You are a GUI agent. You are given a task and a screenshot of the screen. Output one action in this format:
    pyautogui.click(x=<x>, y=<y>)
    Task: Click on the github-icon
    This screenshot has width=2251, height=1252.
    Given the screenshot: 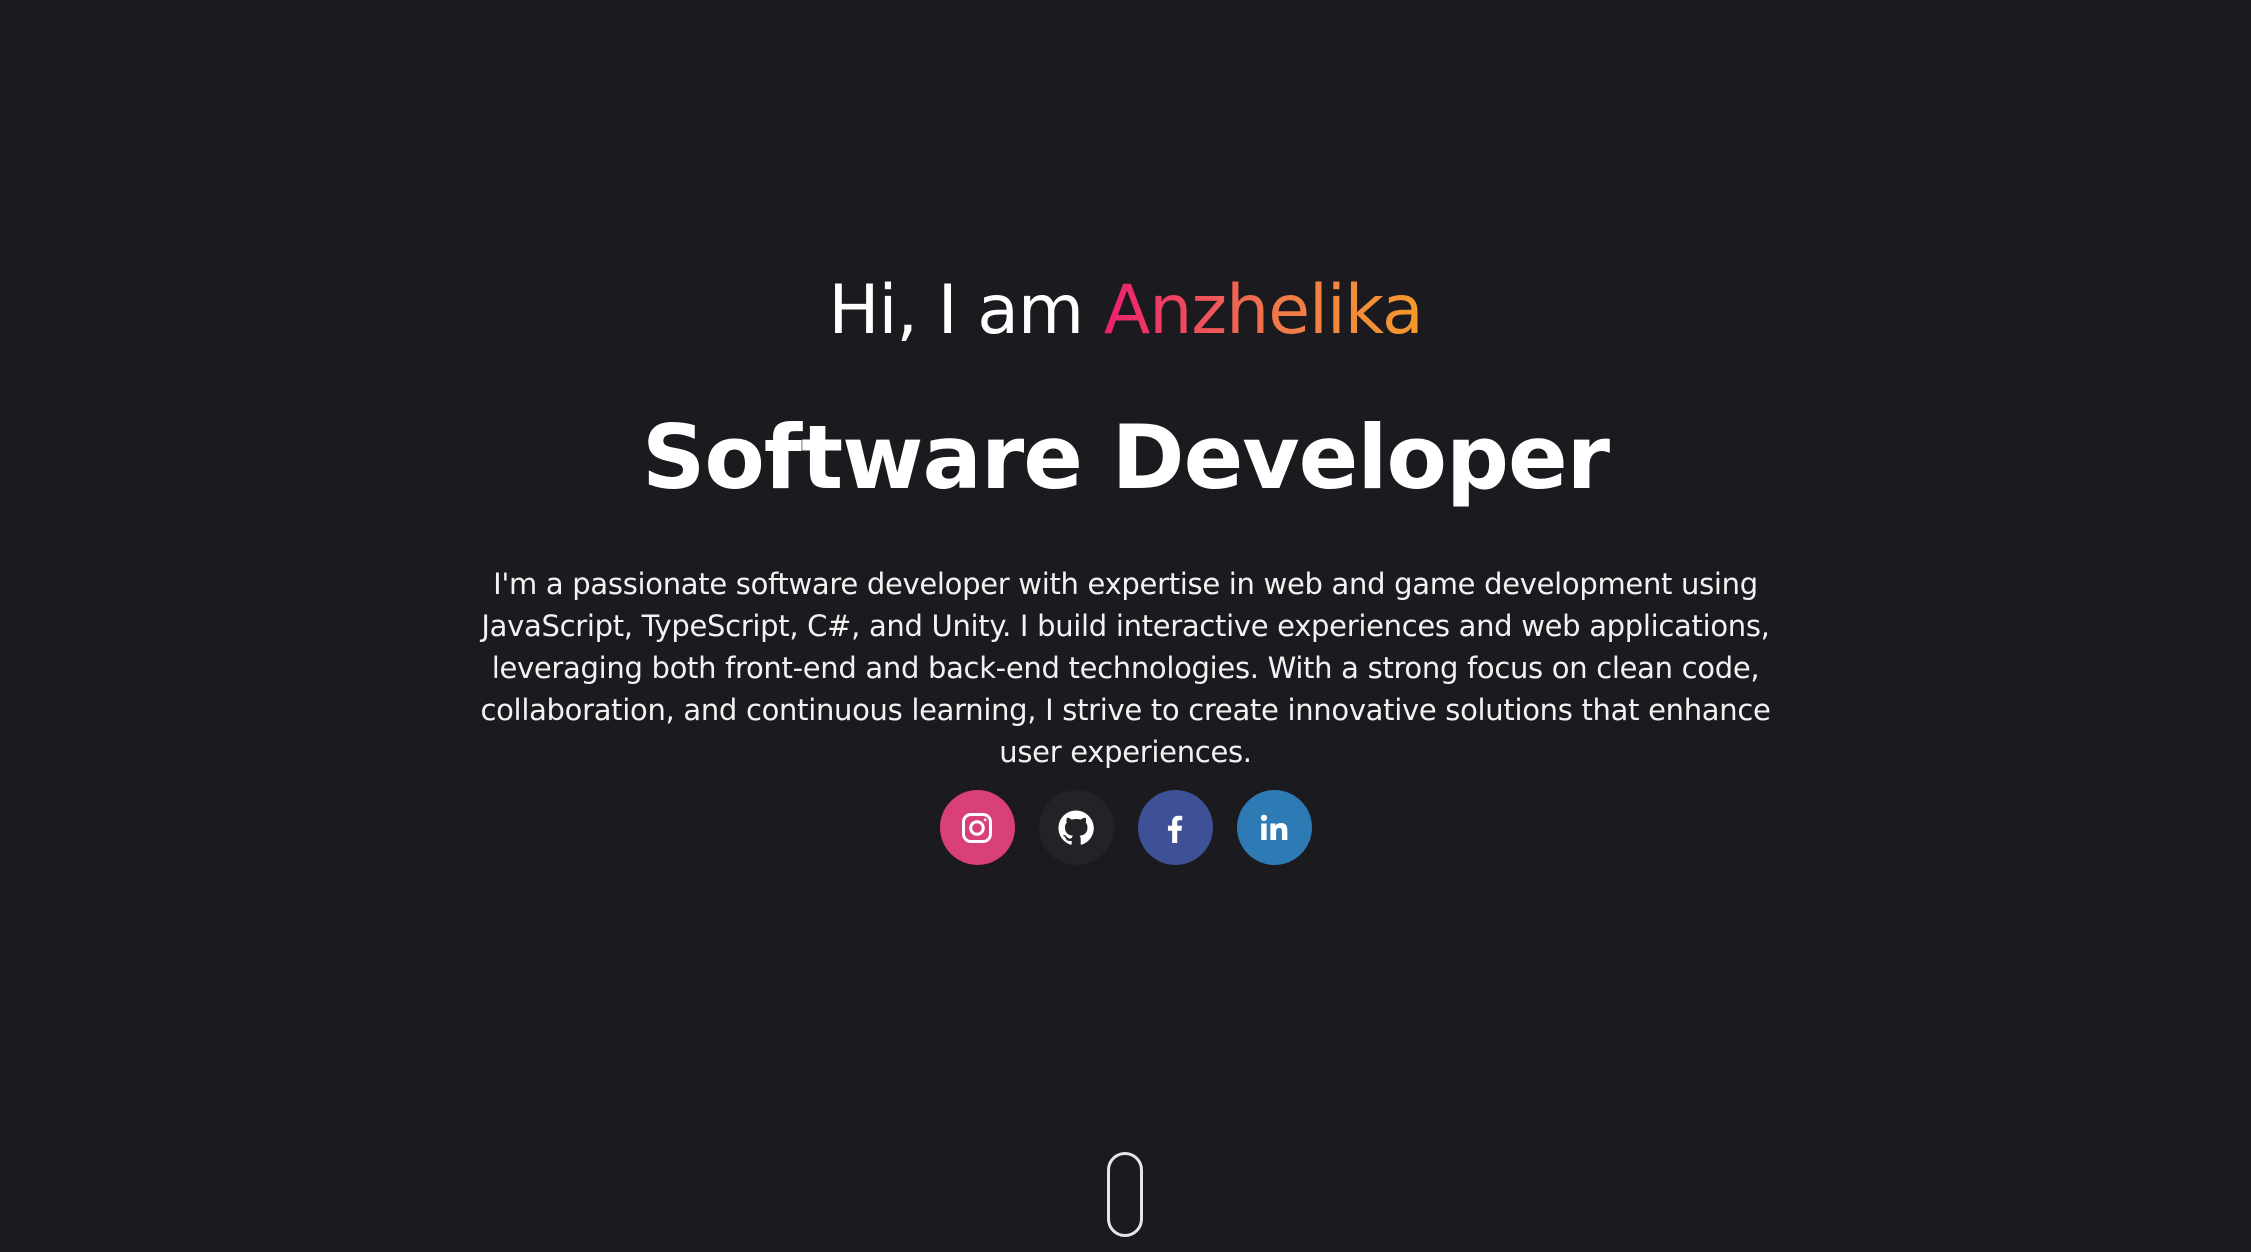 What is the action you would take?
    pyautogui.click(x=1076, y=827)
    